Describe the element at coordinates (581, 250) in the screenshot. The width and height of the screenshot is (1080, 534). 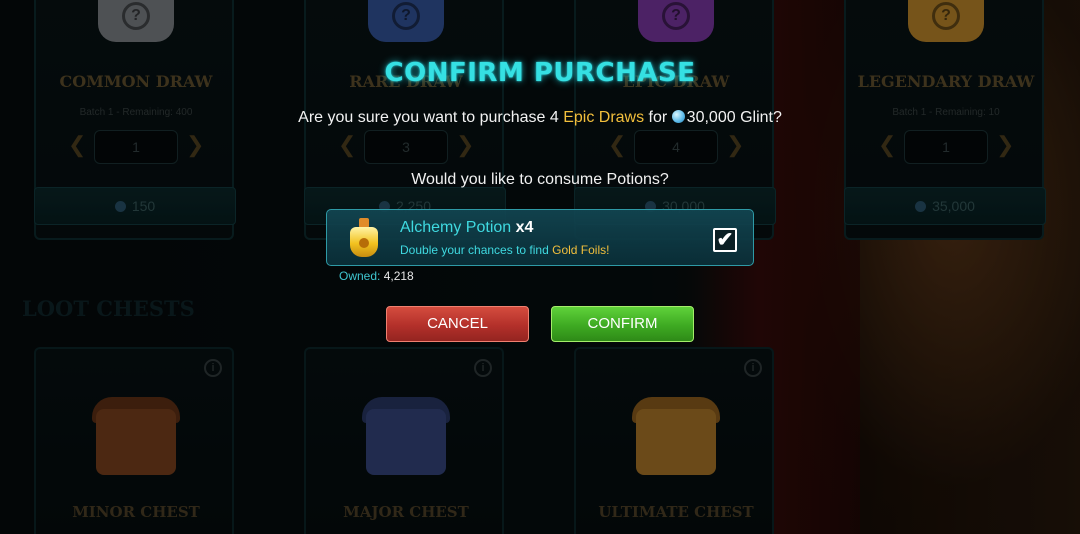
I see `potion-desc-highlight: Gold Foils!` at that location.